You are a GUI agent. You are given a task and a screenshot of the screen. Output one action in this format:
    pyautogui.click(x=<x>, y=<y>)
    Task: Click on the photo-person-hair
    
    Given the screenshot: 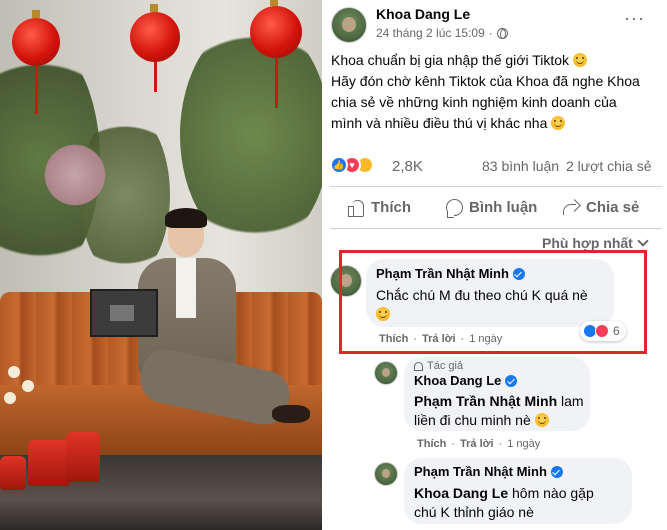 What is the action you would take?
    pyautogui.click(x=186, y=218)
    